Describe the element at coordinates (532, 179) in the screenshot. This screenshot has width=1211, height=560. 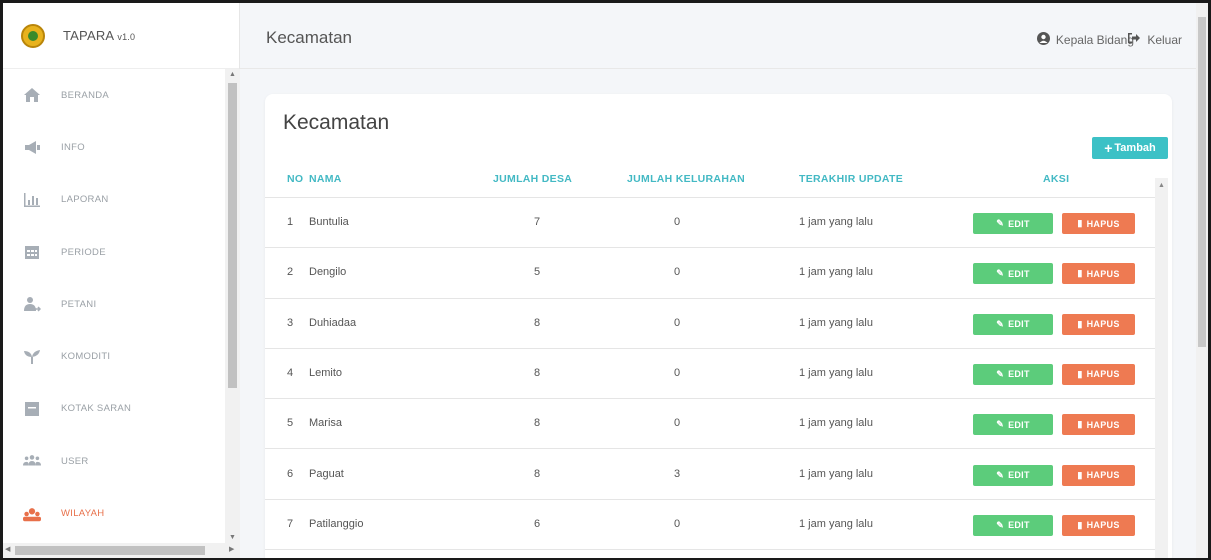
I see `column-header-jumlah-desa: JUMLAH DESA` at that location.